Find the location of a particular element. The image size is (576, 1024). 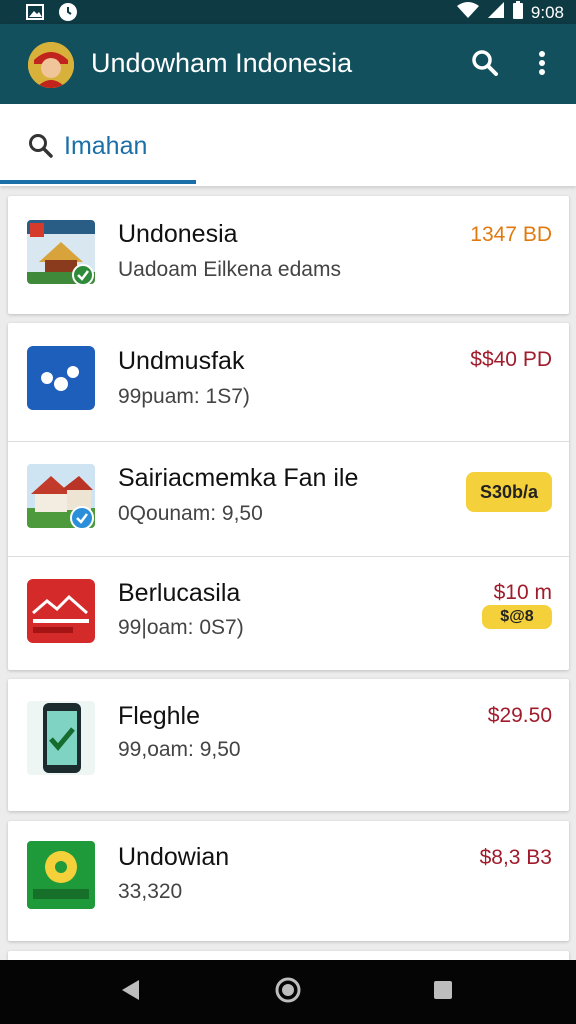

back-button is located at coordinates (130, 992).